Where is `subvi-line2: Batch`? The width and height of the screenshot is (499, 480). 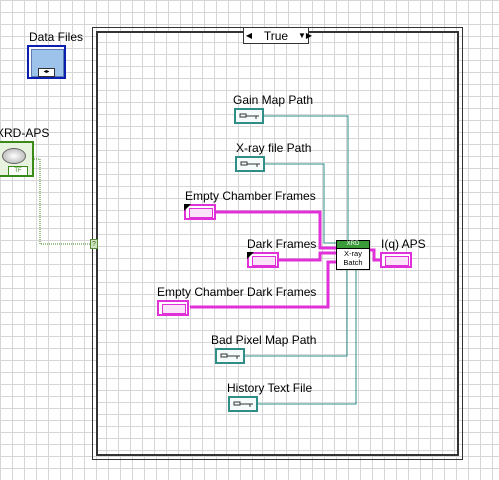
subvi-line2: Batch is located at coordinates (353, 262).